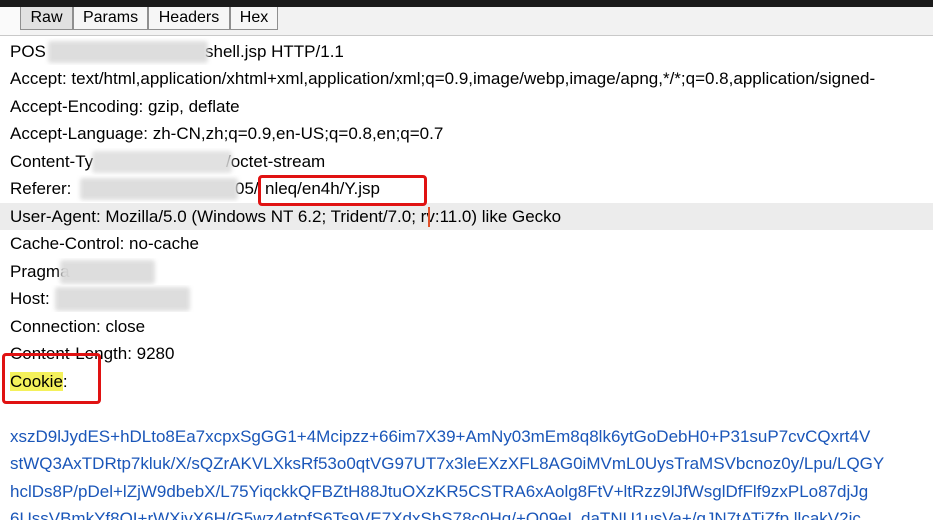 This screenshot has width=933, height=520. I want to click on redacted-path, so click(128, 52).